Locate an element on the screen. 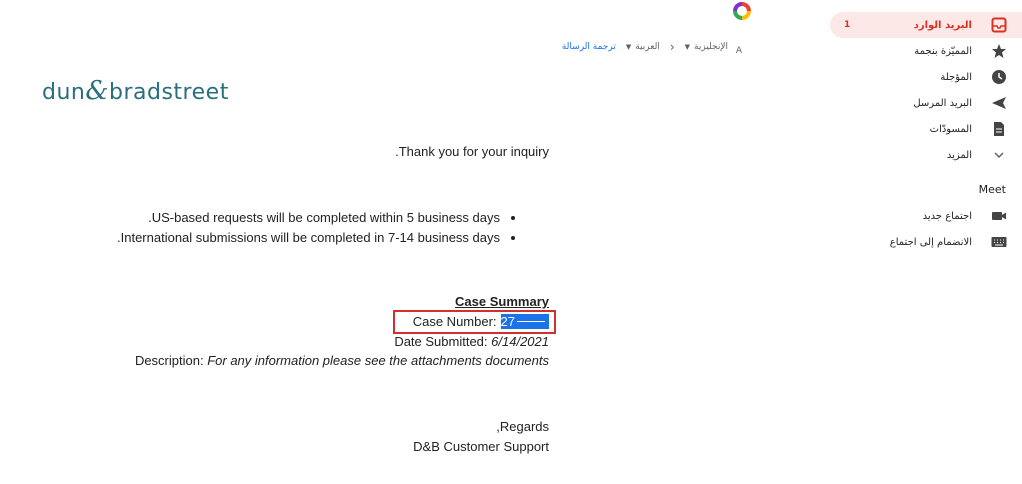 The height and width of the screenshot is (484, 1022). sidebar-item-label: البريد المرسل is located at coordinates (942, 103).